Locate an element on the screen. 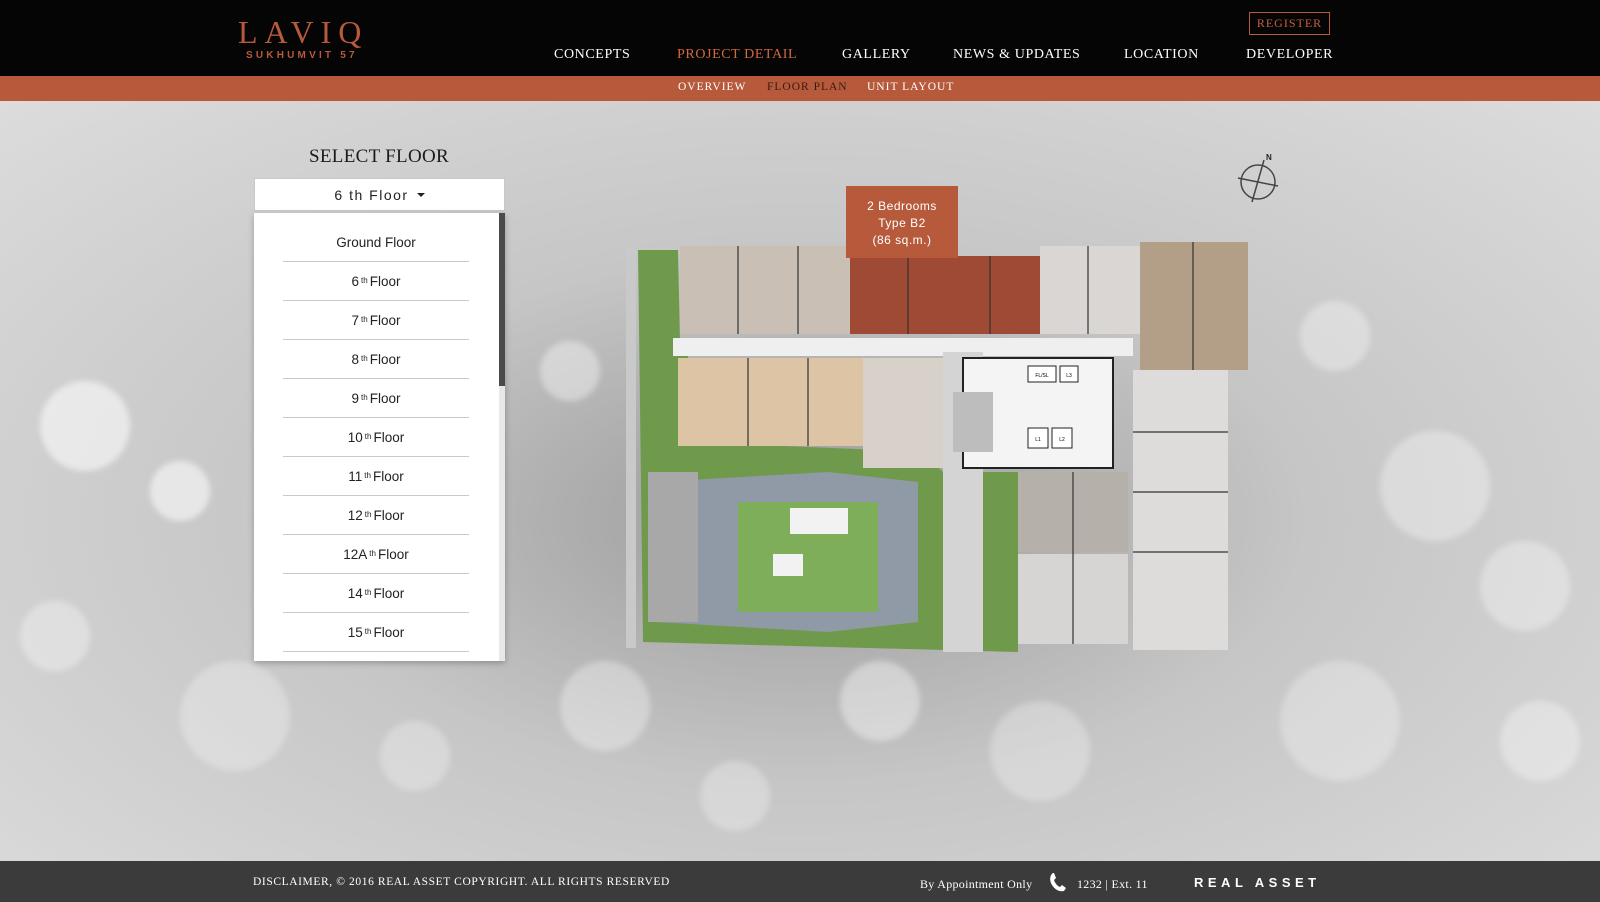 This screenshot has width=1600, height=902. unit-tooltip: 2 Bedrooms Type B2 (86 sq.m.) is located at coordinates (902, 222).